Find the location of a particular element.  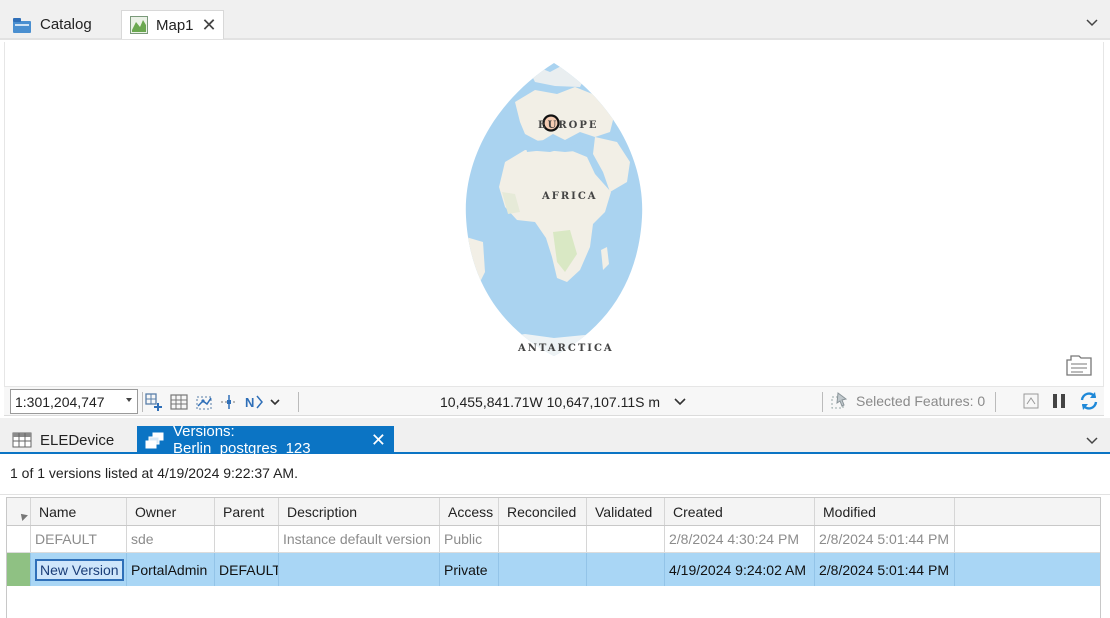

name-edit-input: New Version is located at coordinates (79, 569).